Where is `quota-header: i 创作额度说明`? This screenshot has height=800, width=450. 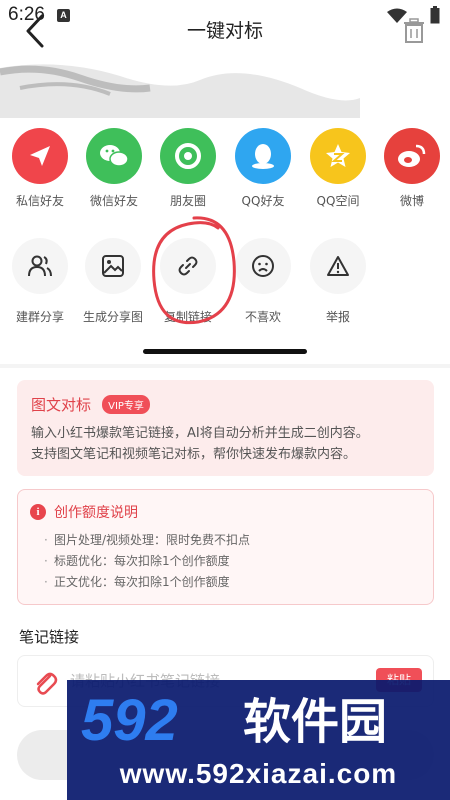 quota-header: i 创作额度说明 is located at coordinates (225, 512).